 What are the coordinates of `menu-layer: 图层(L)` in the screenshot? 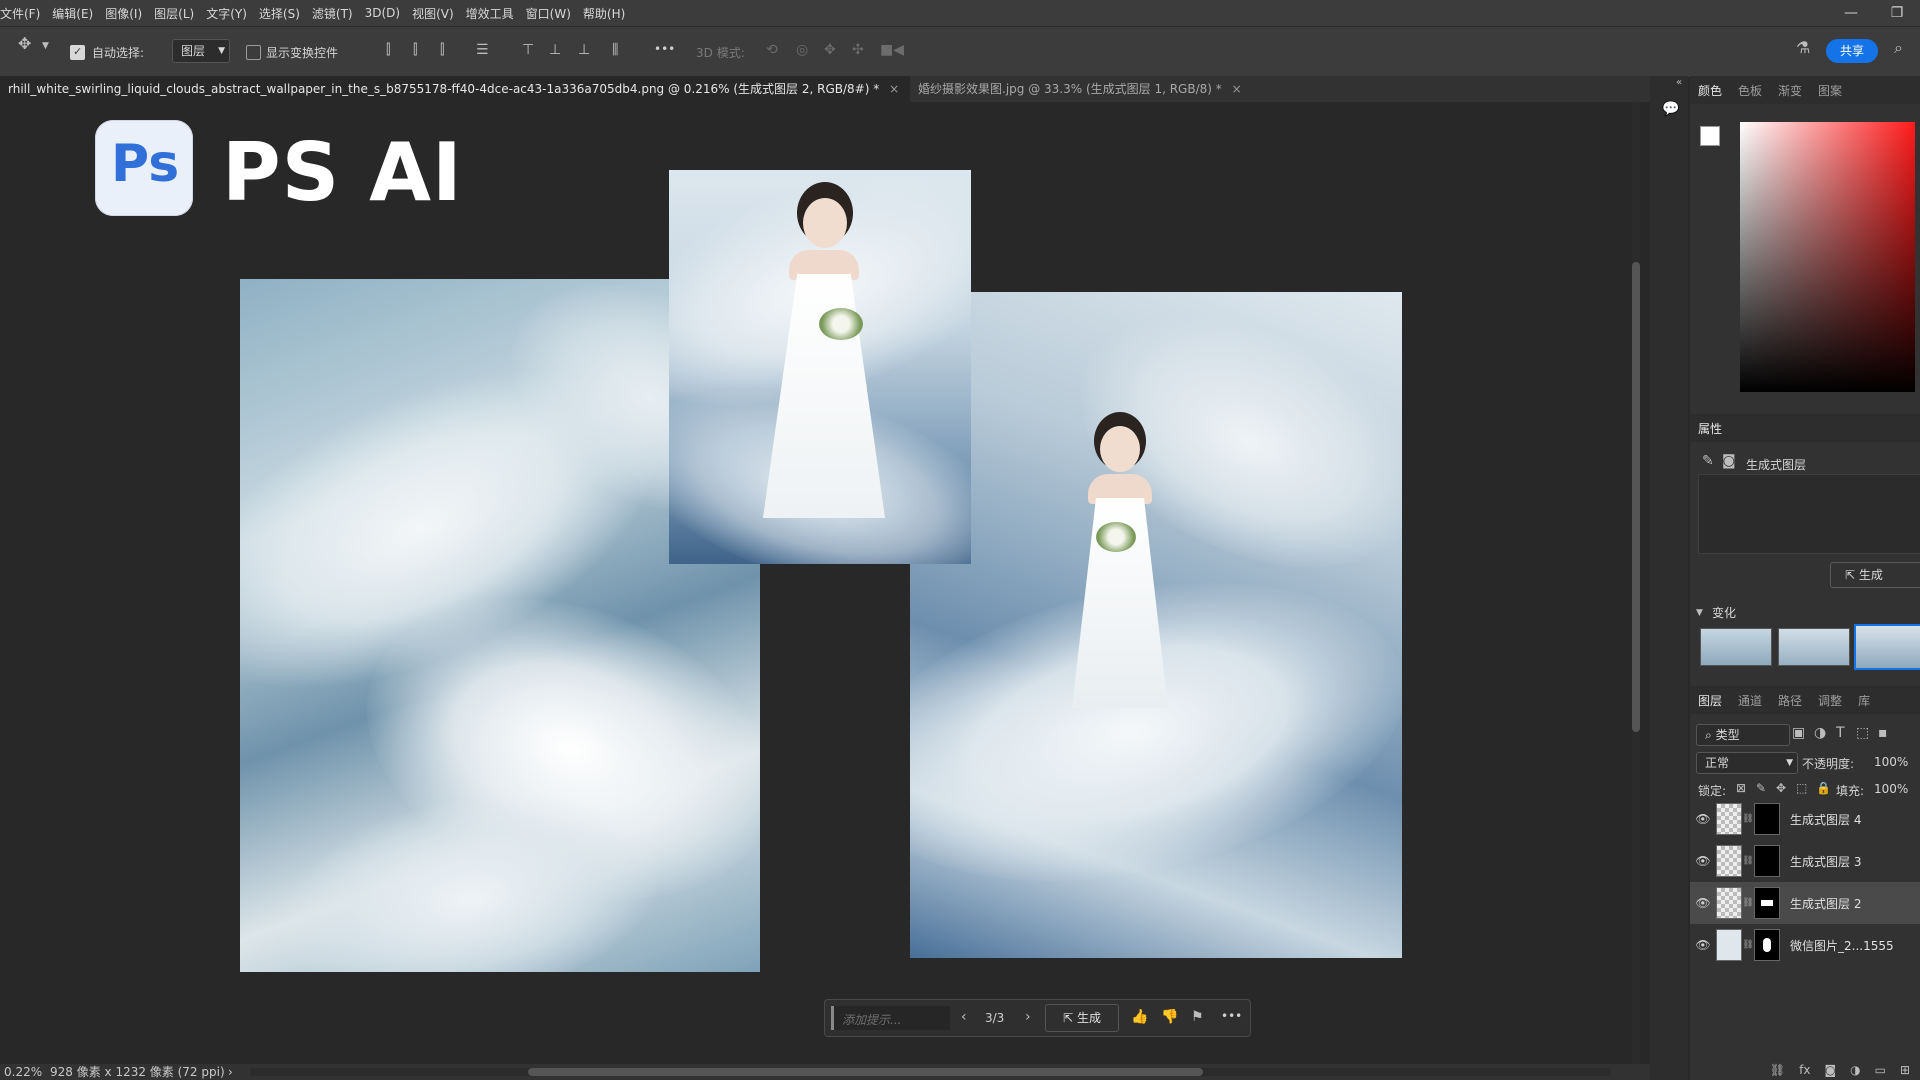 It's located at (174, 13).